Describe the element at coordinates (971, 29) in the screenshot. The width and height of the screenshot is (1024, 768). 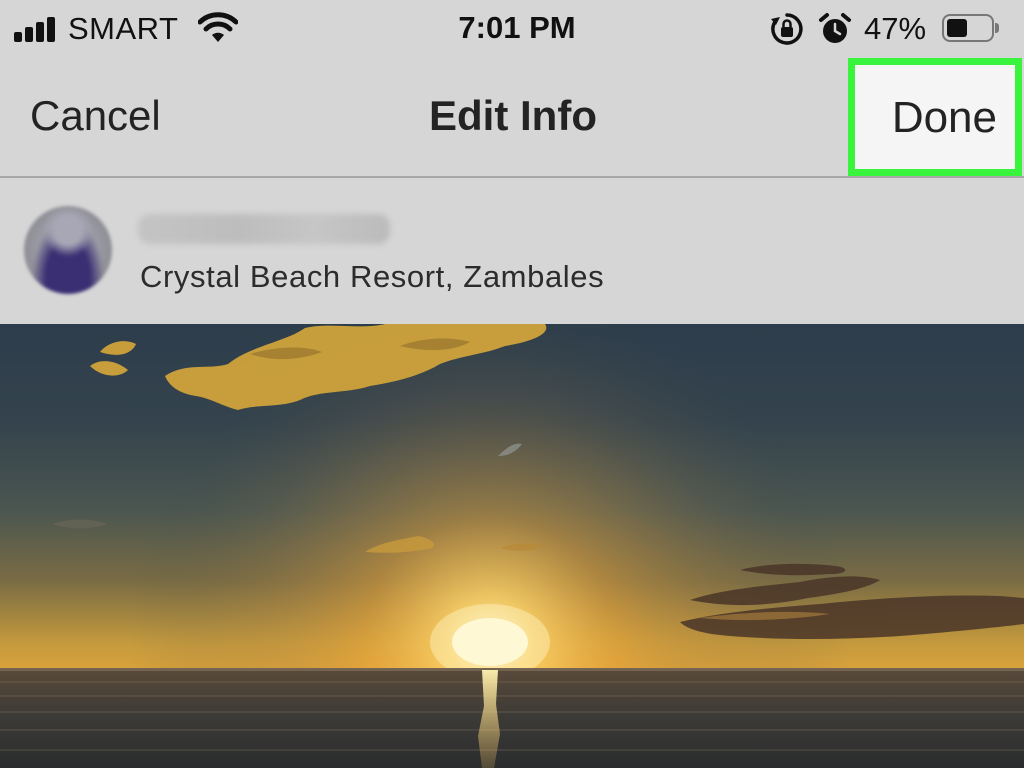
I see `battery-icon` at that location.